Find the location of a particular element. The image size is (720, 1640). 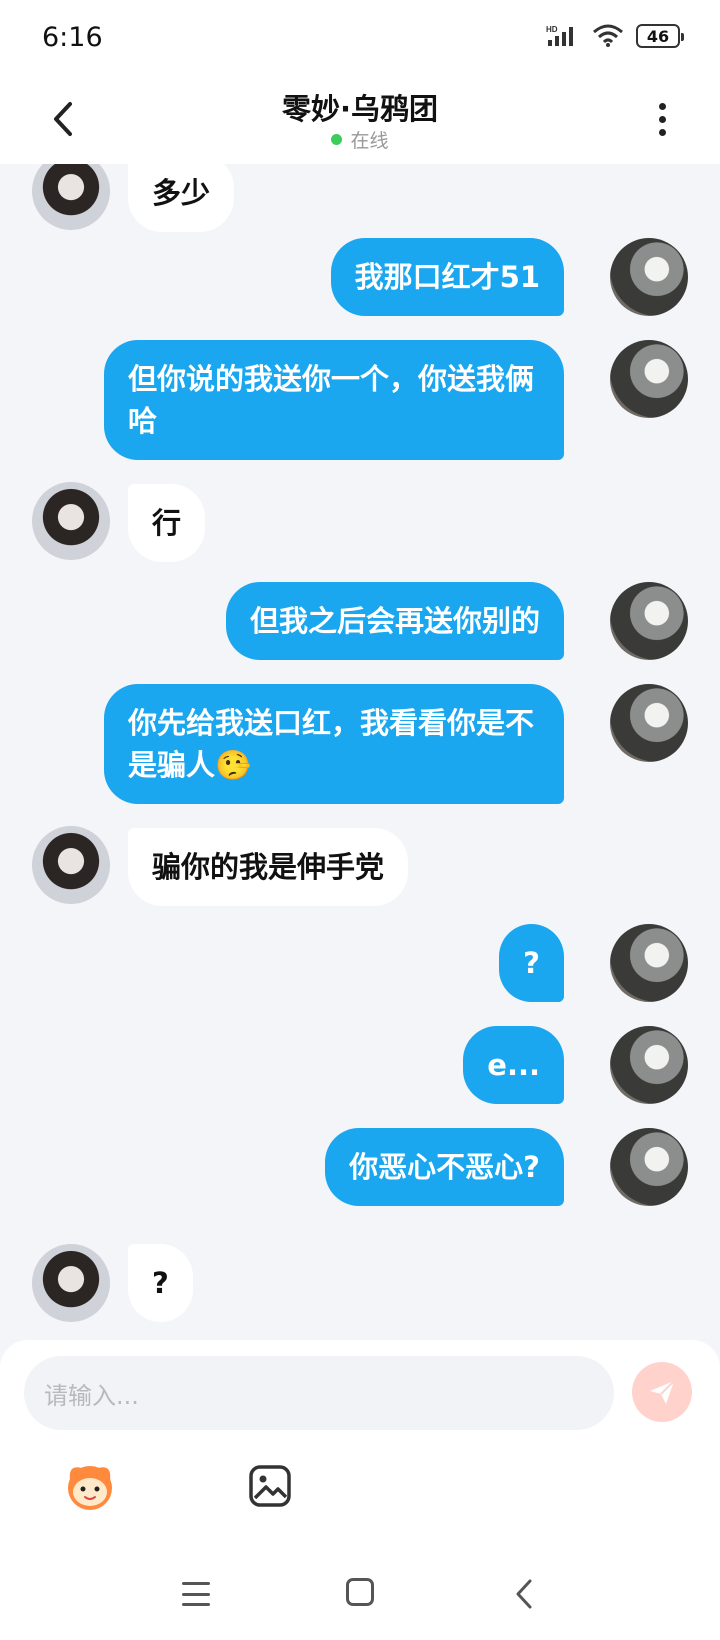

message-bubble: 多少 is located at coordinates (181, 198).